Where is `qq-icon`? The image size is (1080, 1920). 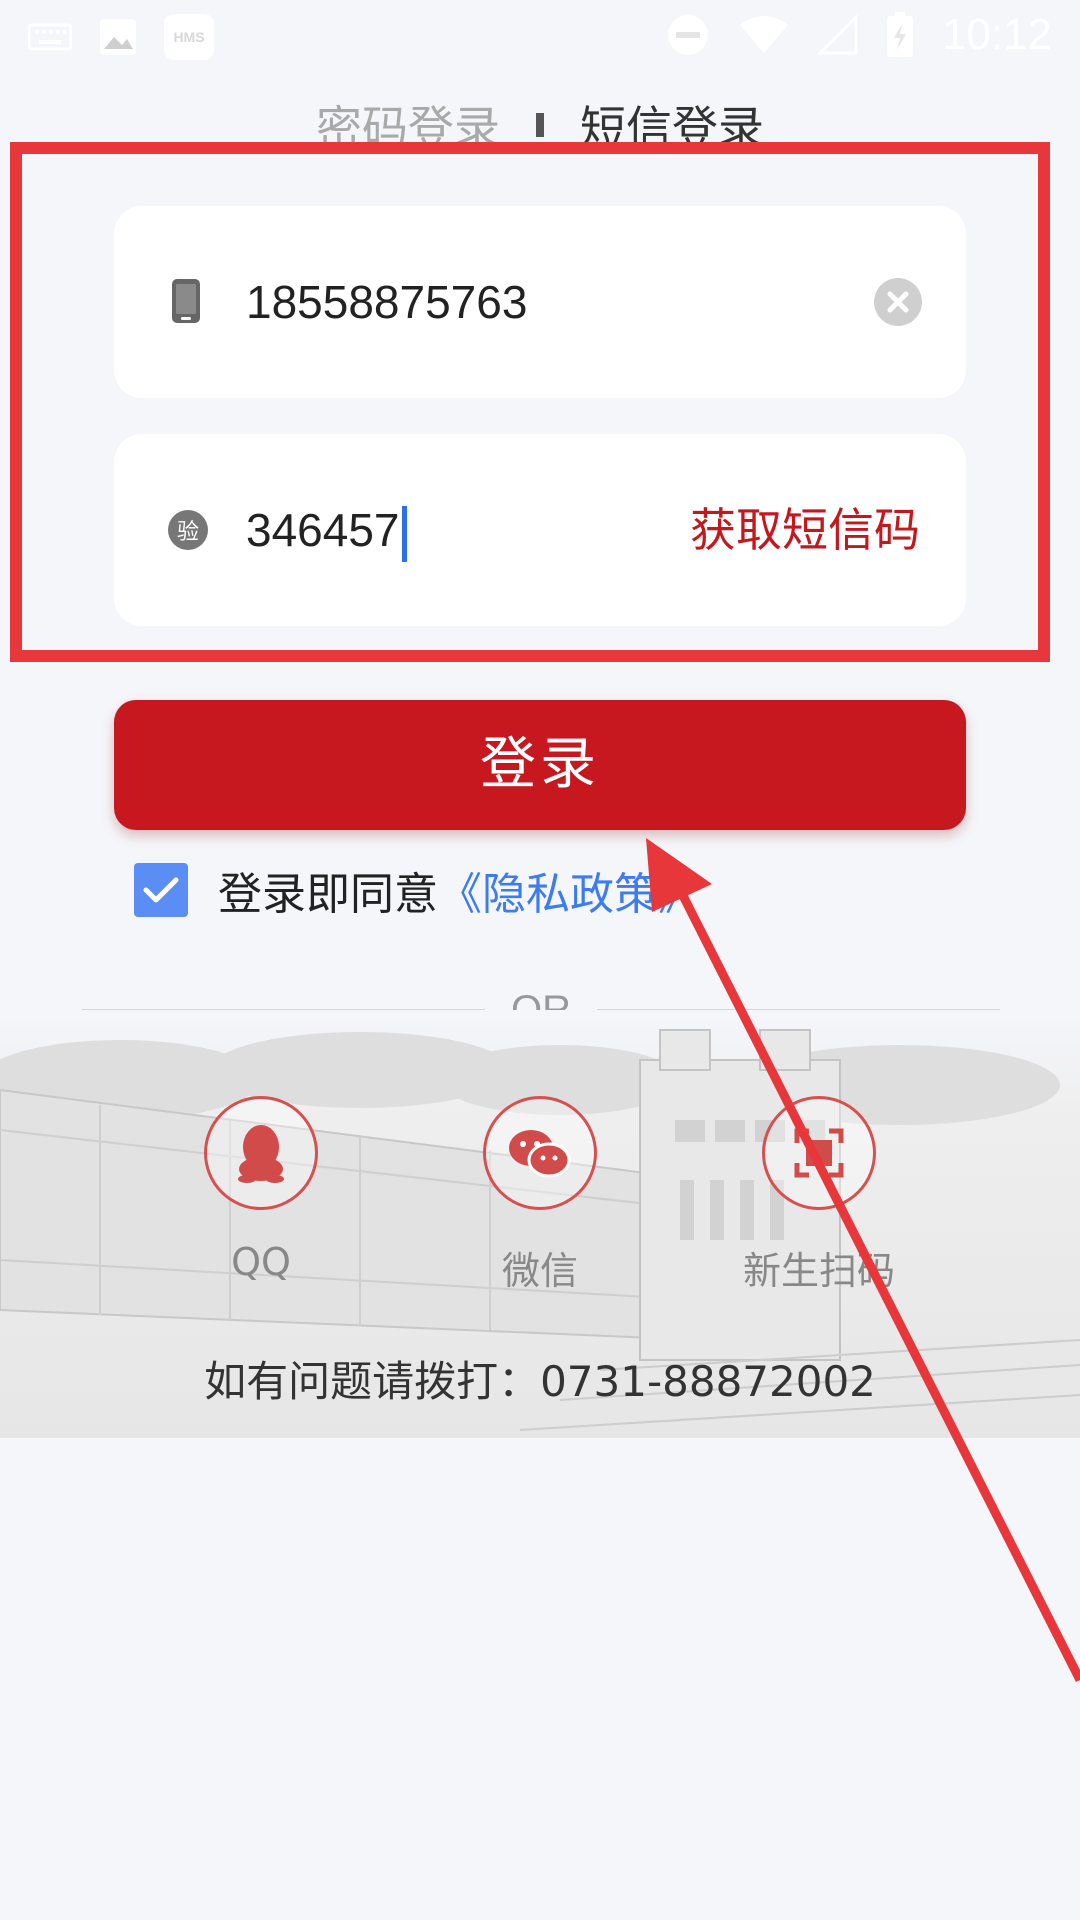 qq-icon is located at coordinates (261, 1154).